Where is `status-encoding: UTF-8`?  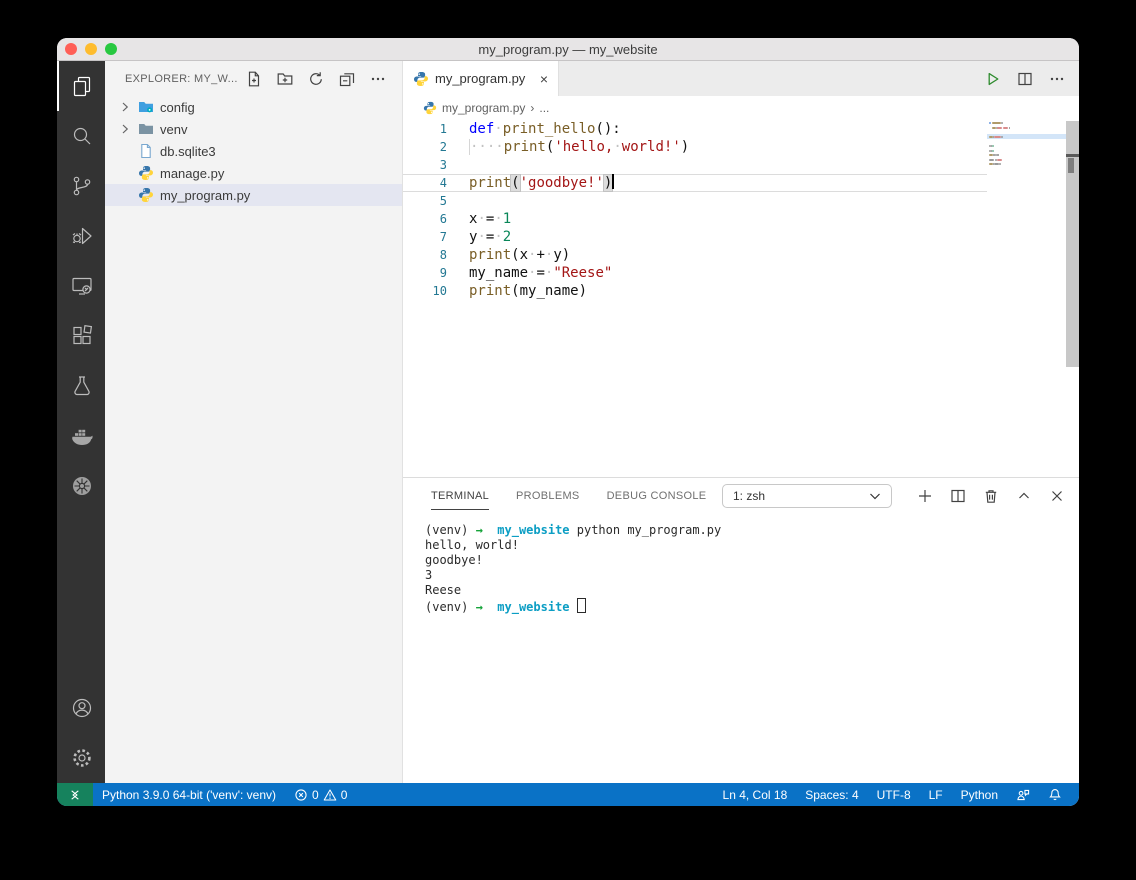
status-encoding: UTF-8 is located at coordinates (894, 794).